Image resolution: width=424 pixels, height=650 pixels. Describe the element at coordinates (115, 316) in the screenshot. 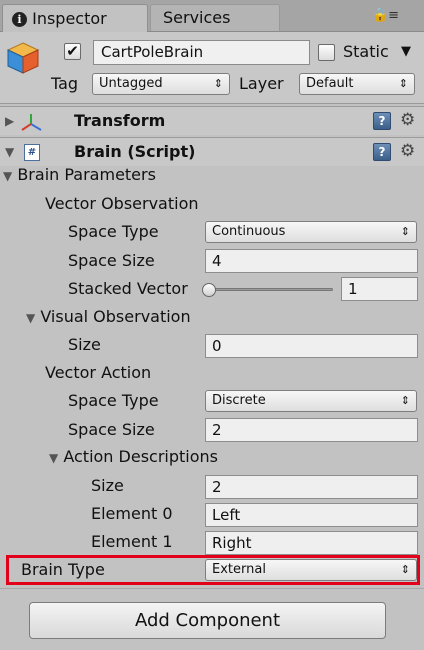

I see `visual-observation-label: Visual Observation` at that location.